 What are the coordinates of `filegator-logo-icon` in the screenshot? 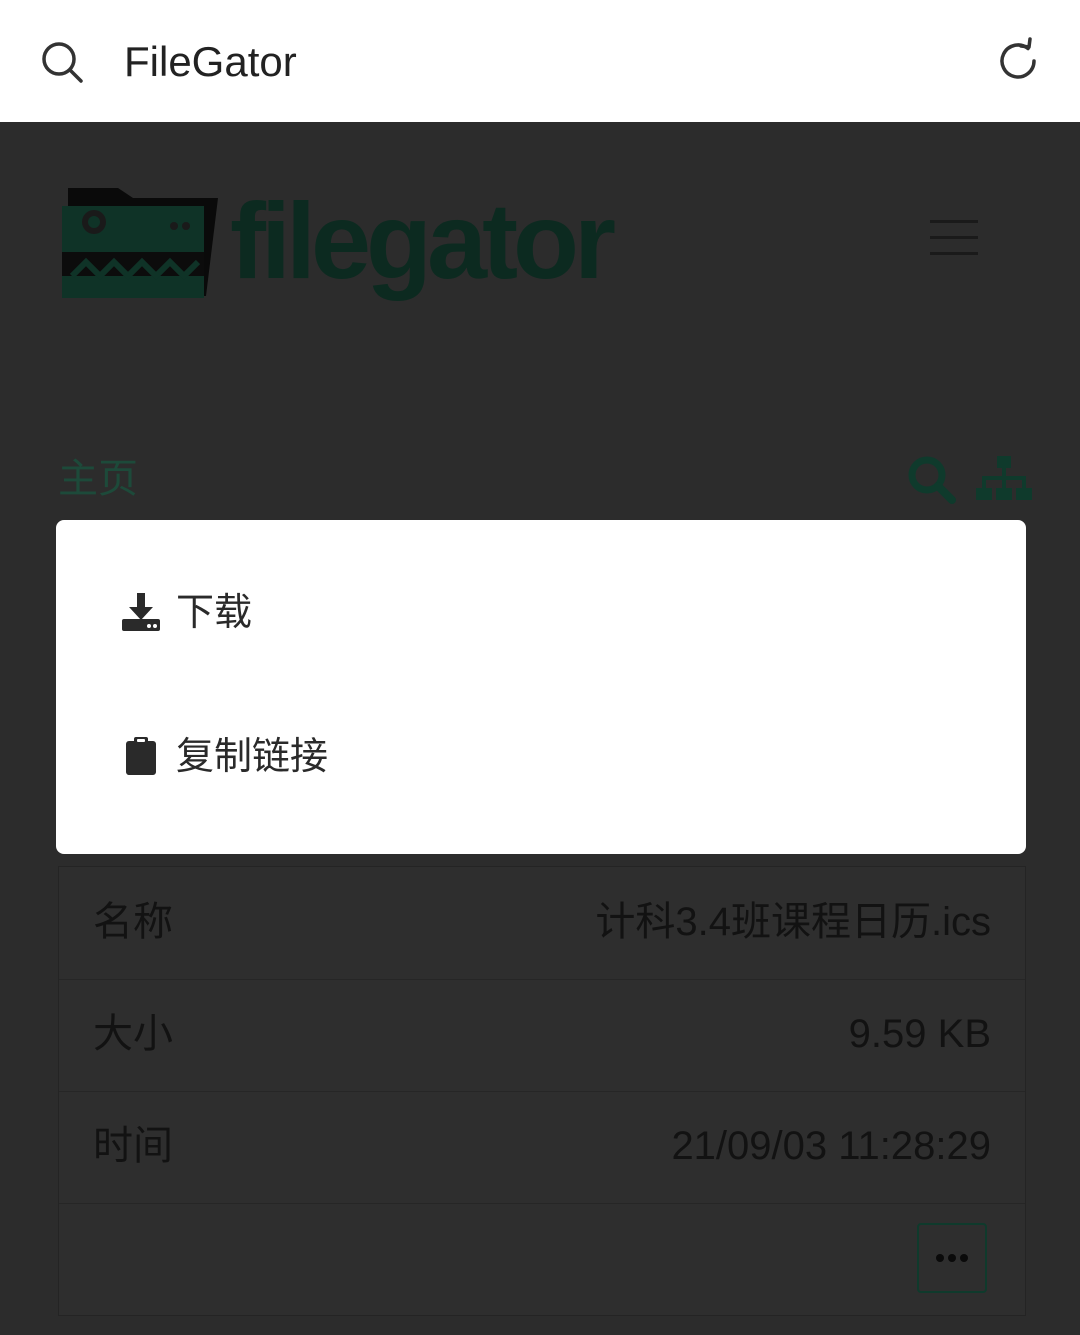 It's located at (140, 243).